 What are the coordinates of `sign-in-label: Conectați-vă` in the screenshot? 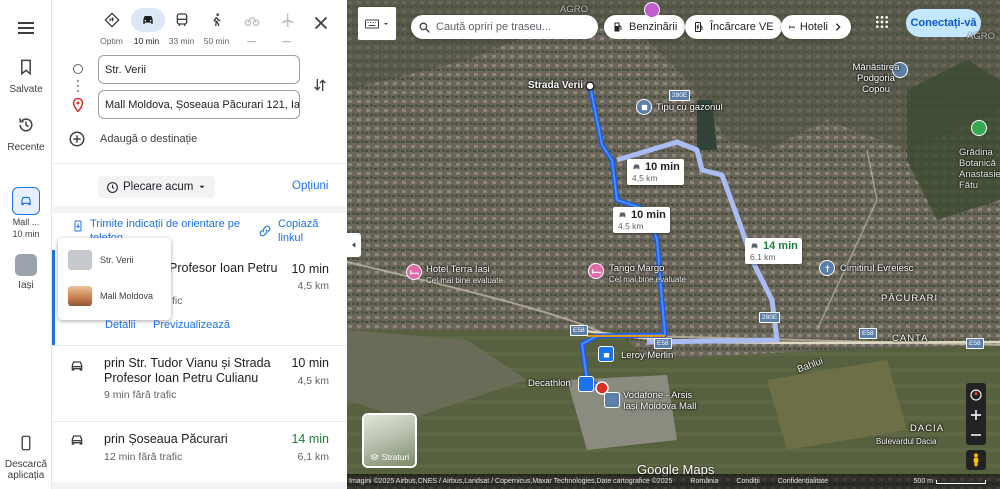 It's located at (943, 23).